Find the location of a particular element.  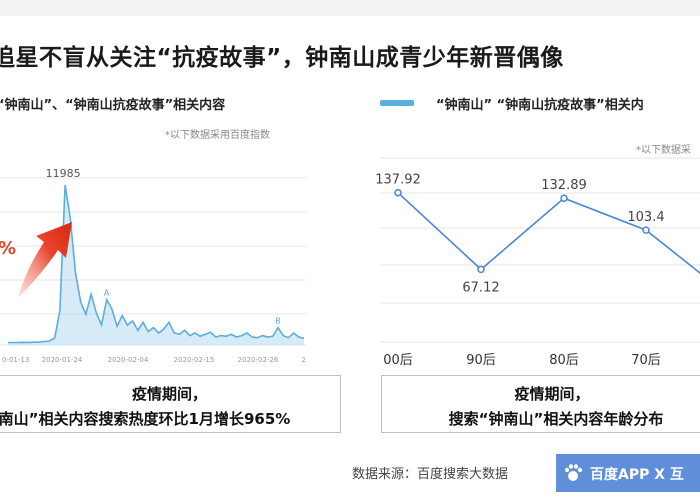

right-x-tick: 90后 is located at coordinates (481, 360).